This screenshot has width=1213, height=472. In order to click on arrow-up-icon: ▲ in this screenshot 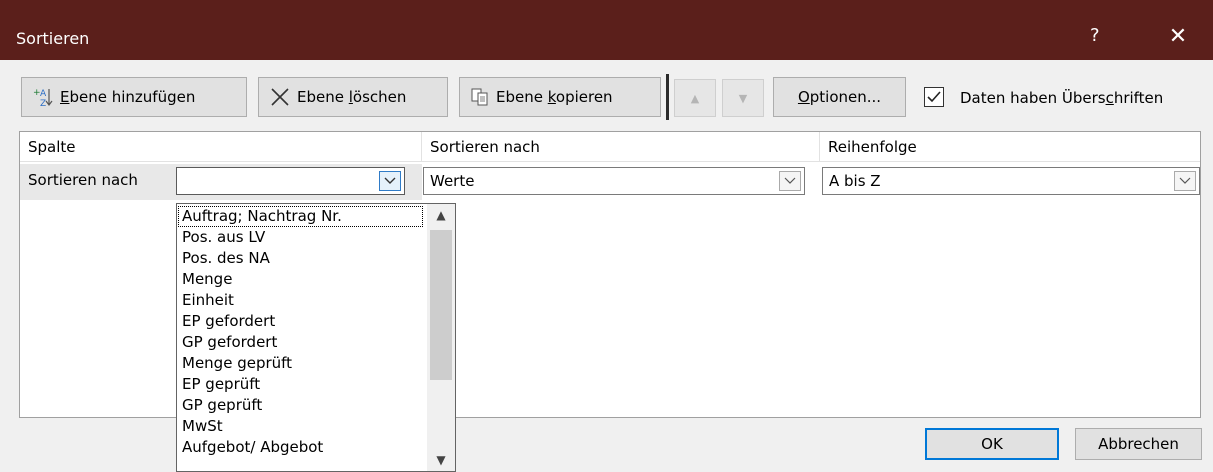, I will do `click(695, 98)`.